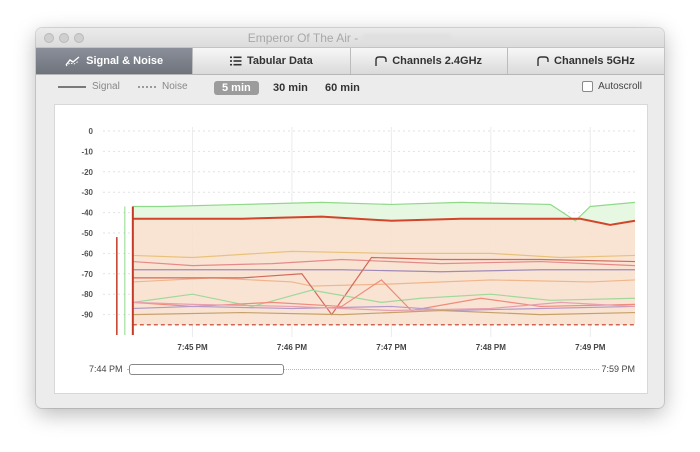  I want to click on y-tick-label: -40, so click(87, 213).